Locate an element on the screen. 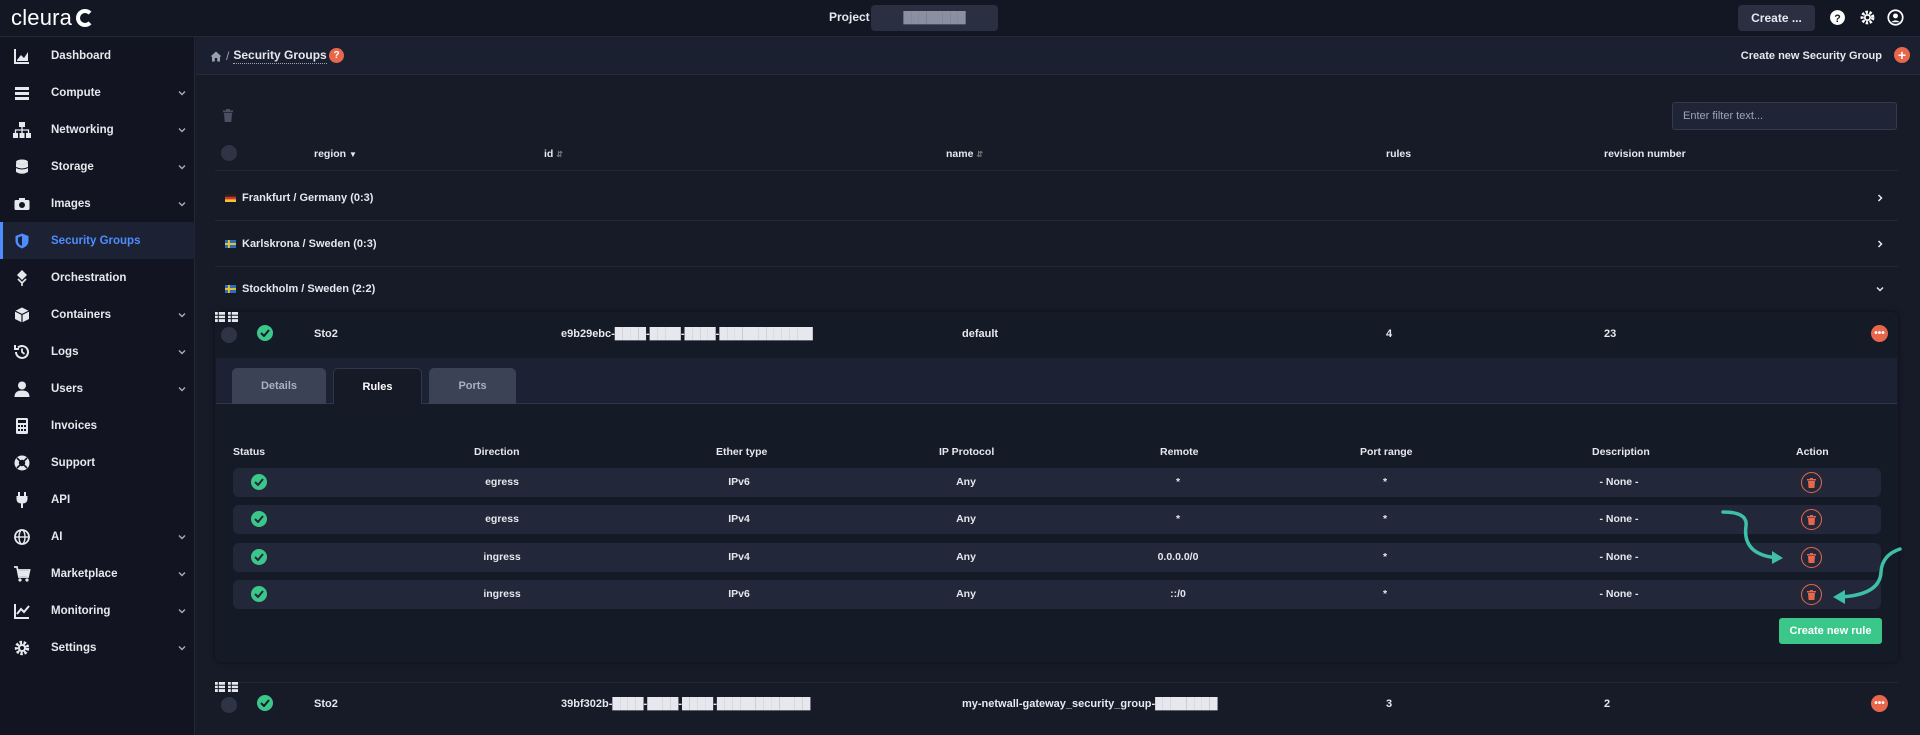 The height and width of the screenshot is (735, 1920). tab-details: Details is located at coordinates (279, 386).